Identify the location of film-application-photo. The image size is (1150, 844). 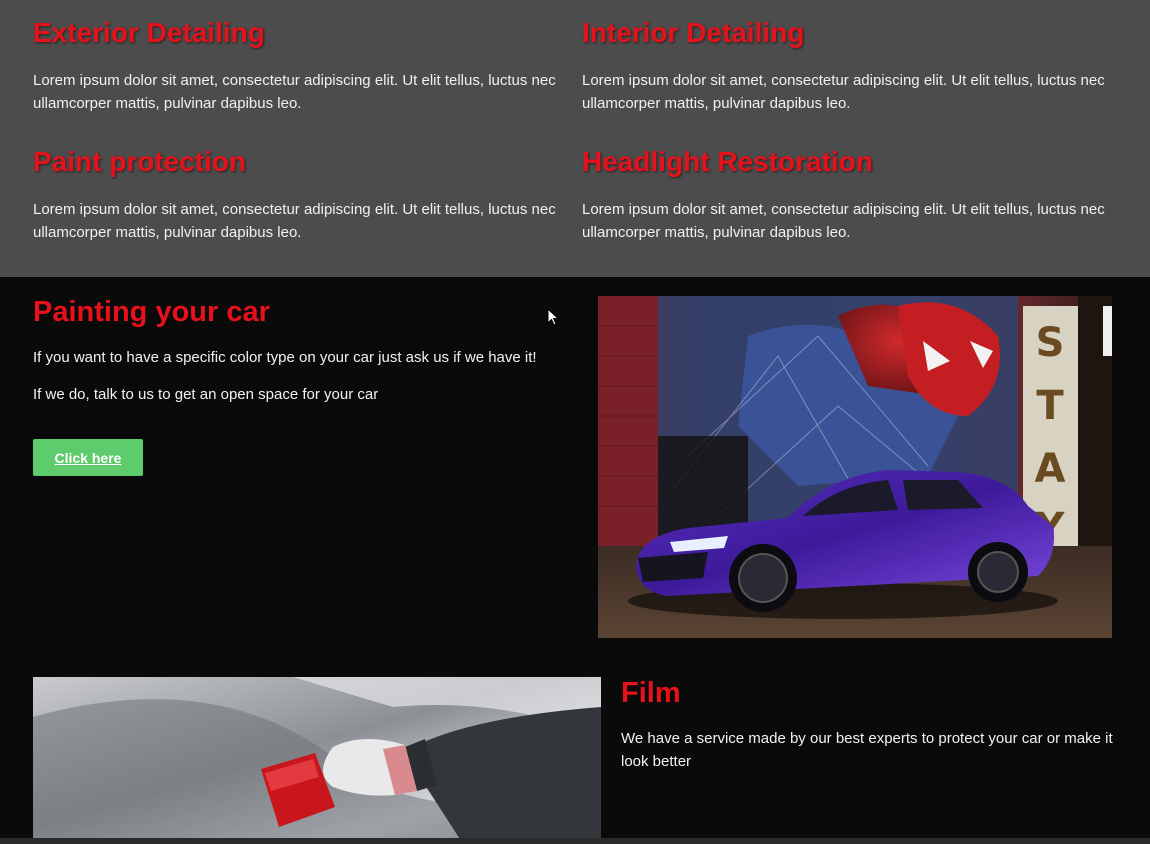
(317, 760).